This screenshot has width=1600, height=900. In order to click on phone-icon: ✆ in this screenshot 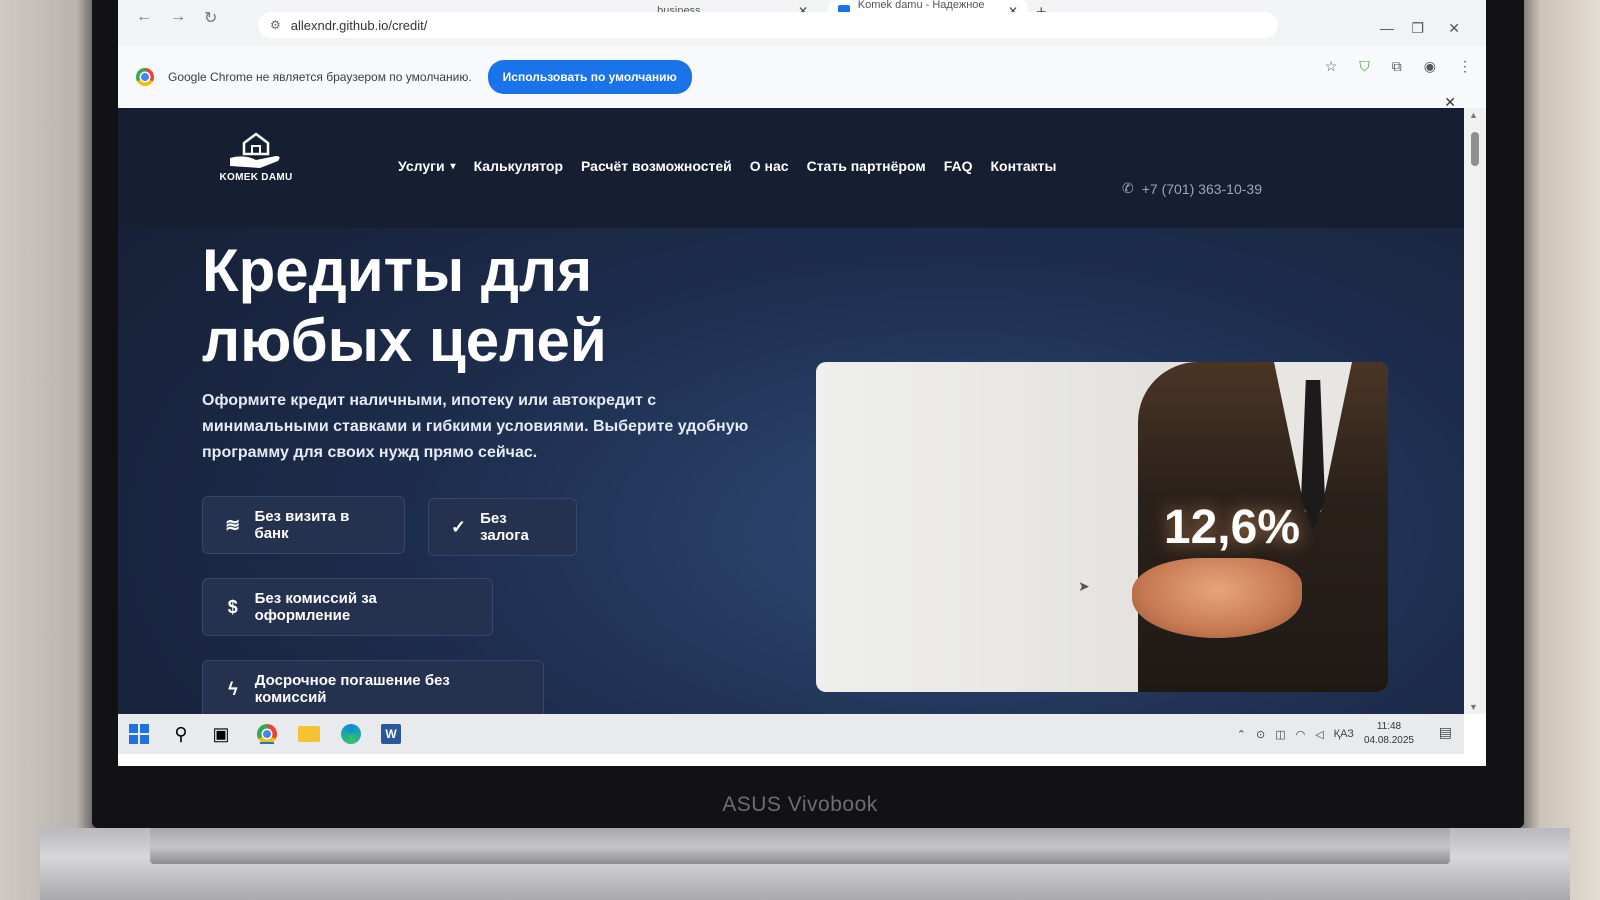, I will do `click(1128, 188)`.